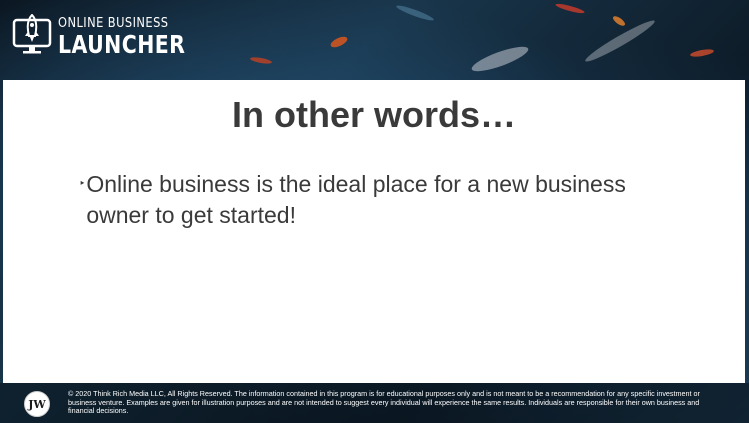 The image size is (749, 423). Describe the element at coordinates (32, 34) in the screenshot. I see `rocket-monitor-icon` at that location.